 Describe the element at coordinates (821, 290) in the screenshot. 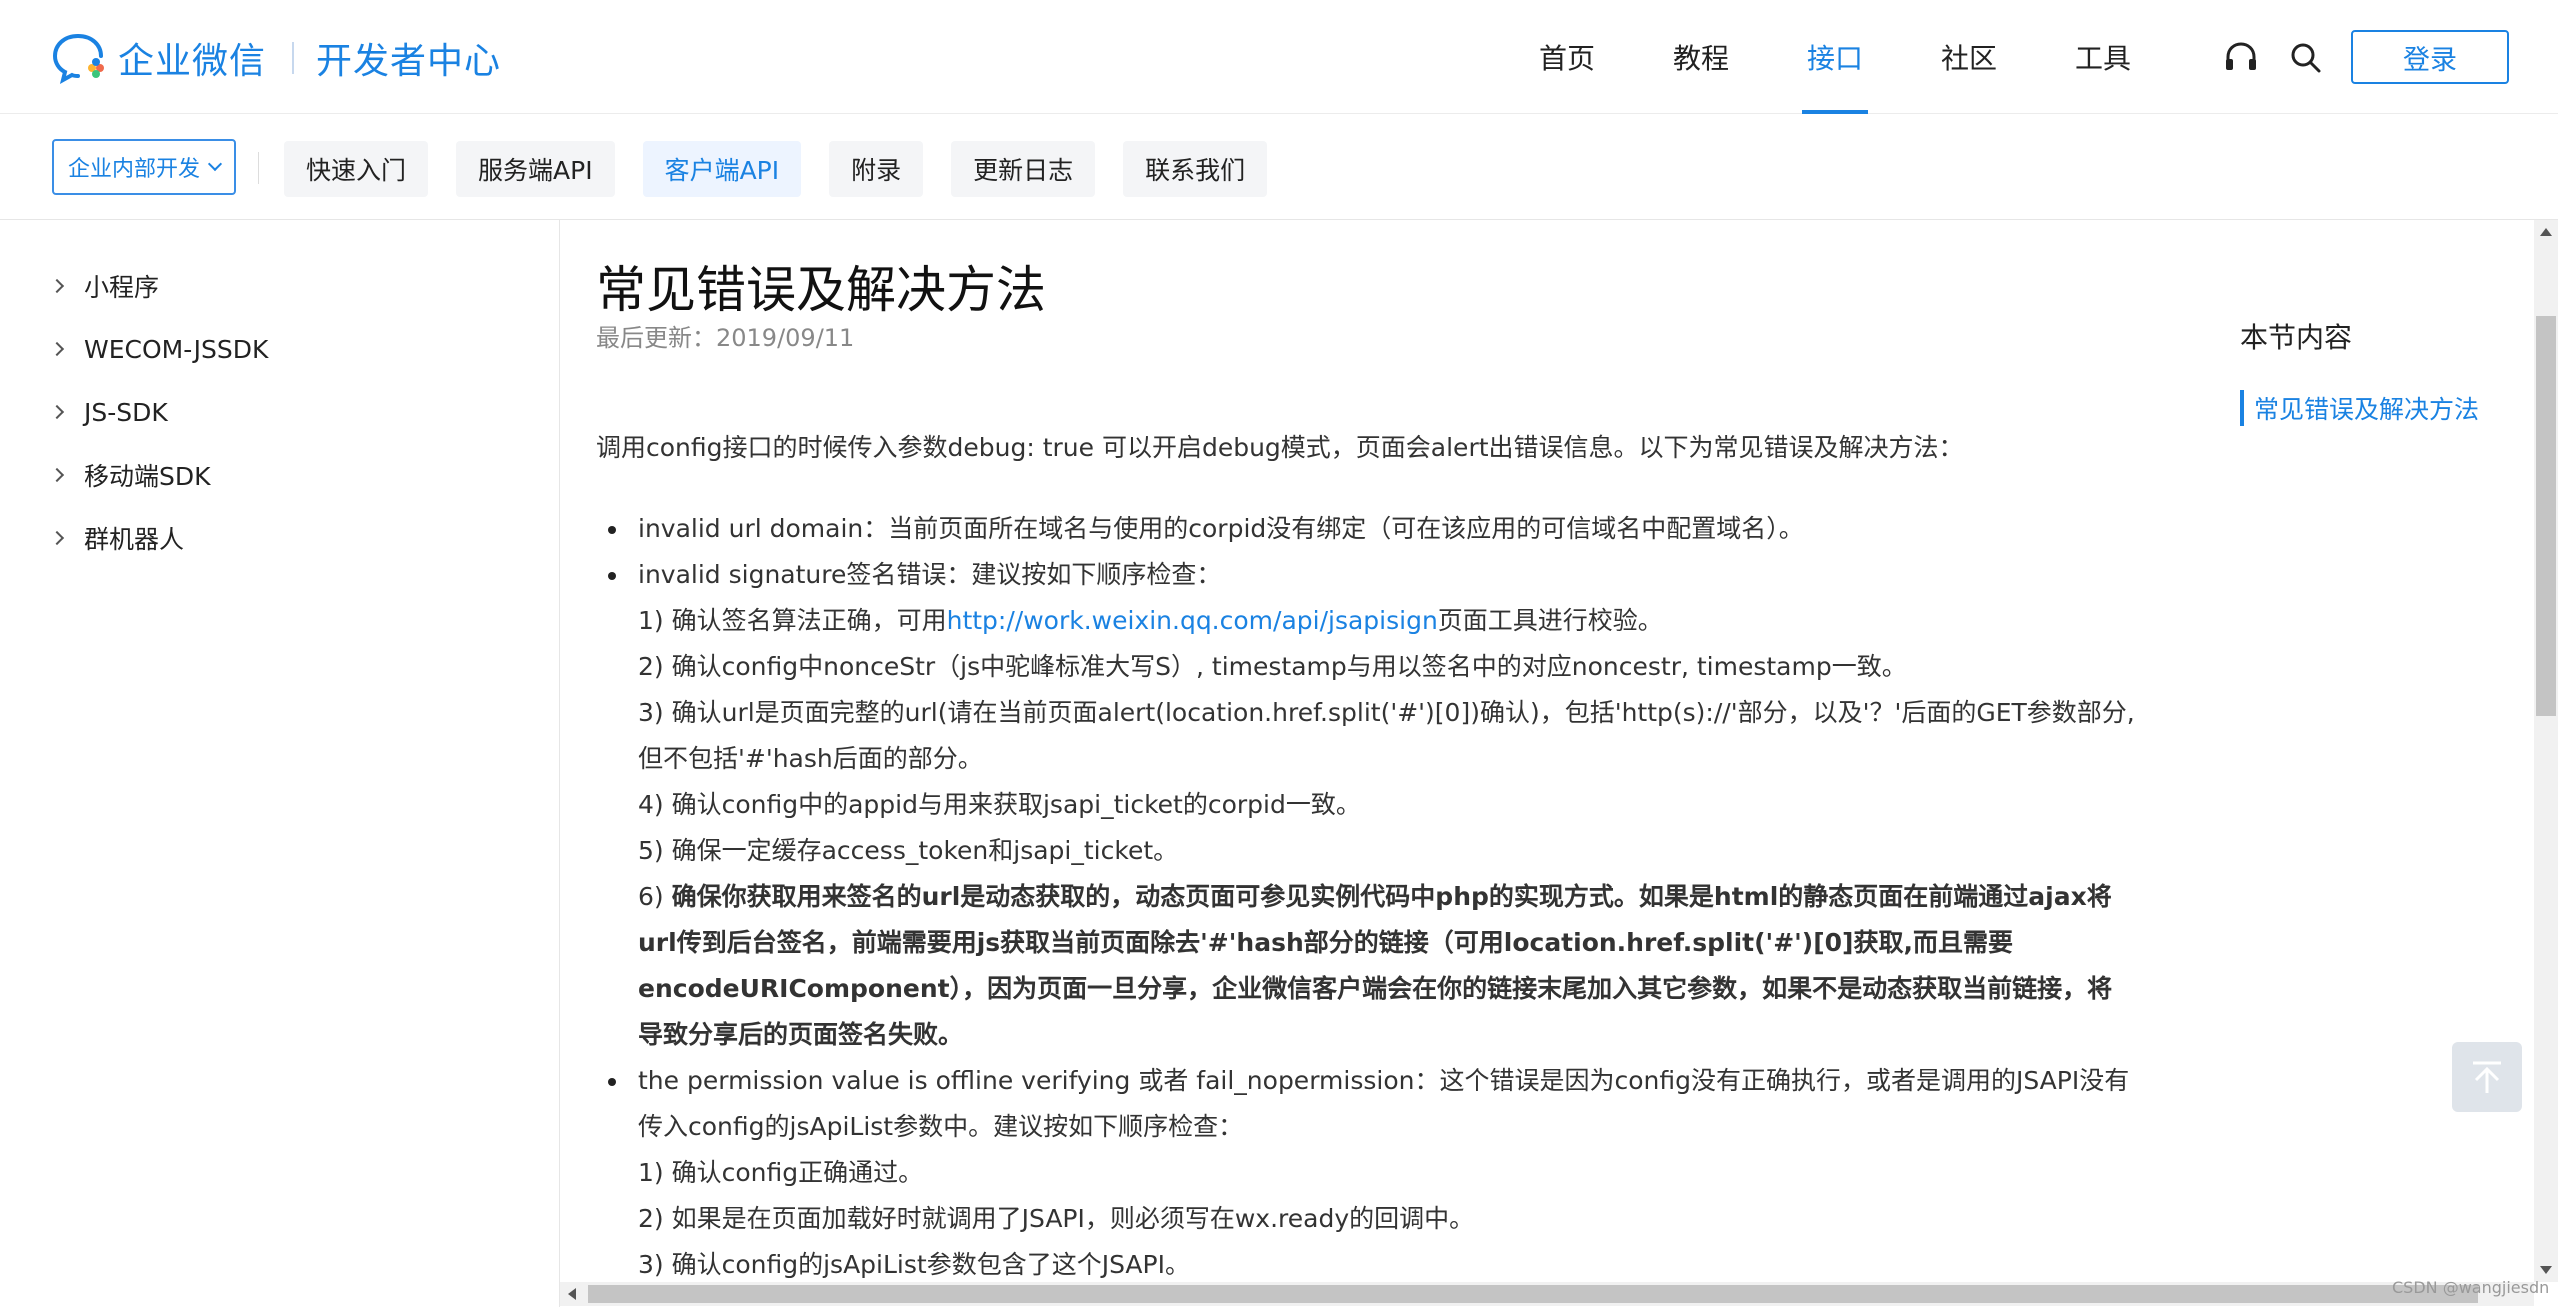

I see `page-title: 常见错误及解决方法` at that location.